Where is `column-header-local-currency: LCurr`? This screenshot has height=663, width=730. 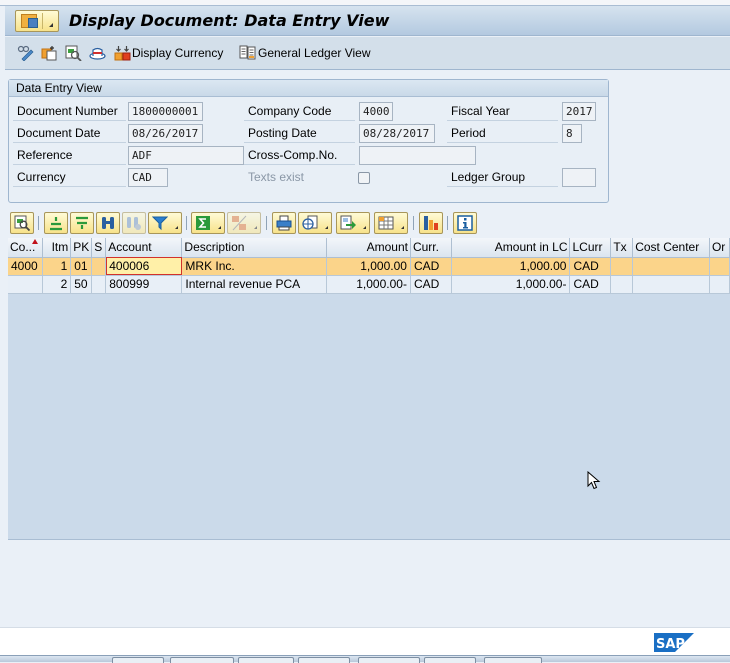
column-header-local-currency: LCurr is located at coordinates (590, 248).